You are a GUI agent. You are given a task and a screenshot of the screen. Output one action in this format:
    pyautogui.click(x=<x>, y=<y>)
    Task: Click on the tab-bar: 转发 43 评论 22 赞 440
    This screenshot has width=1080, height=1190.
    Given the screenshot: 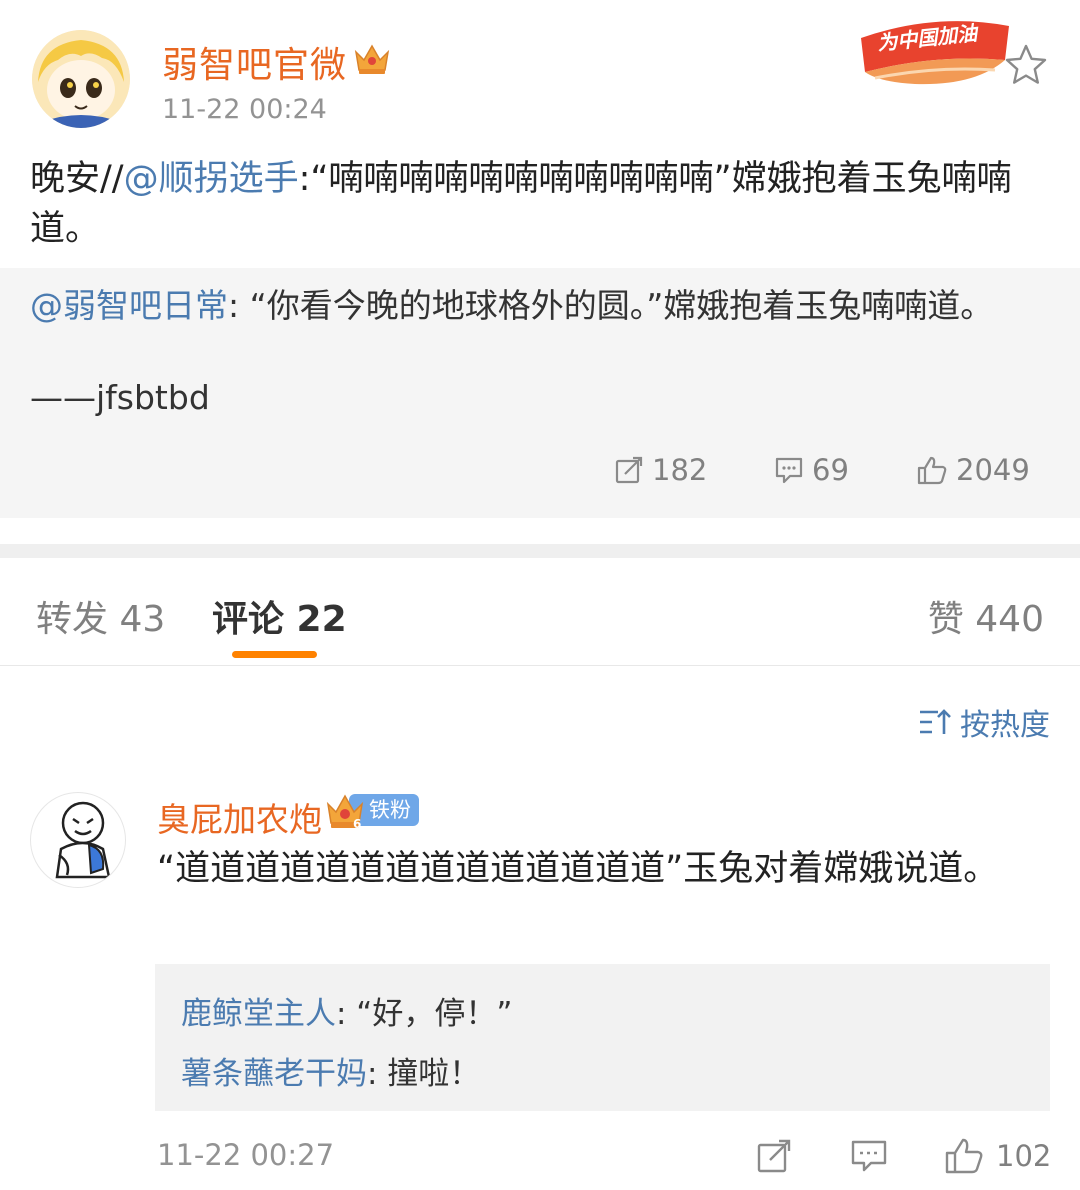 What is the action you would take?
    pyautogui.click(x=540, y=612)
    